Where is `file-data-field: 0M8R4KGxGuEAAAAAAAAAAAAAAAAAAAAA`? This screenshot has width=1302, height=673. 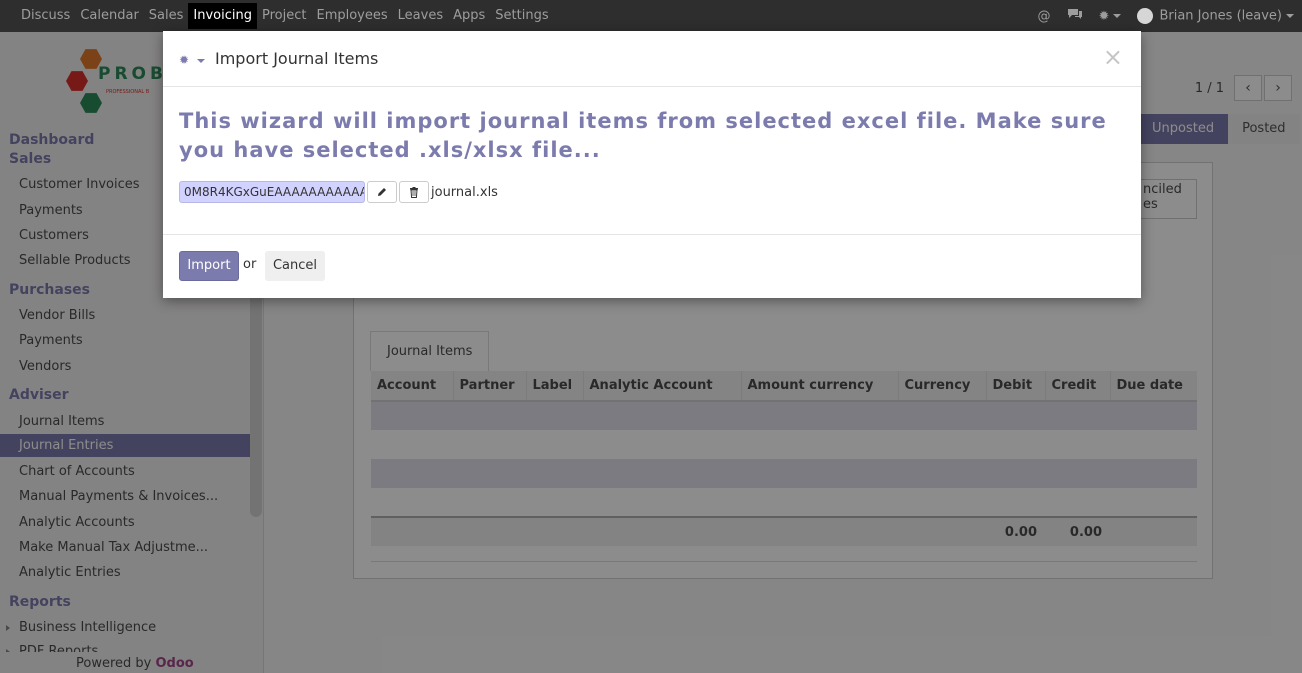 file-data-field: 0M8R4KGxGuEAAAAAAAAAAAAAAAAAAAAA is located at coordinates (272, 192).